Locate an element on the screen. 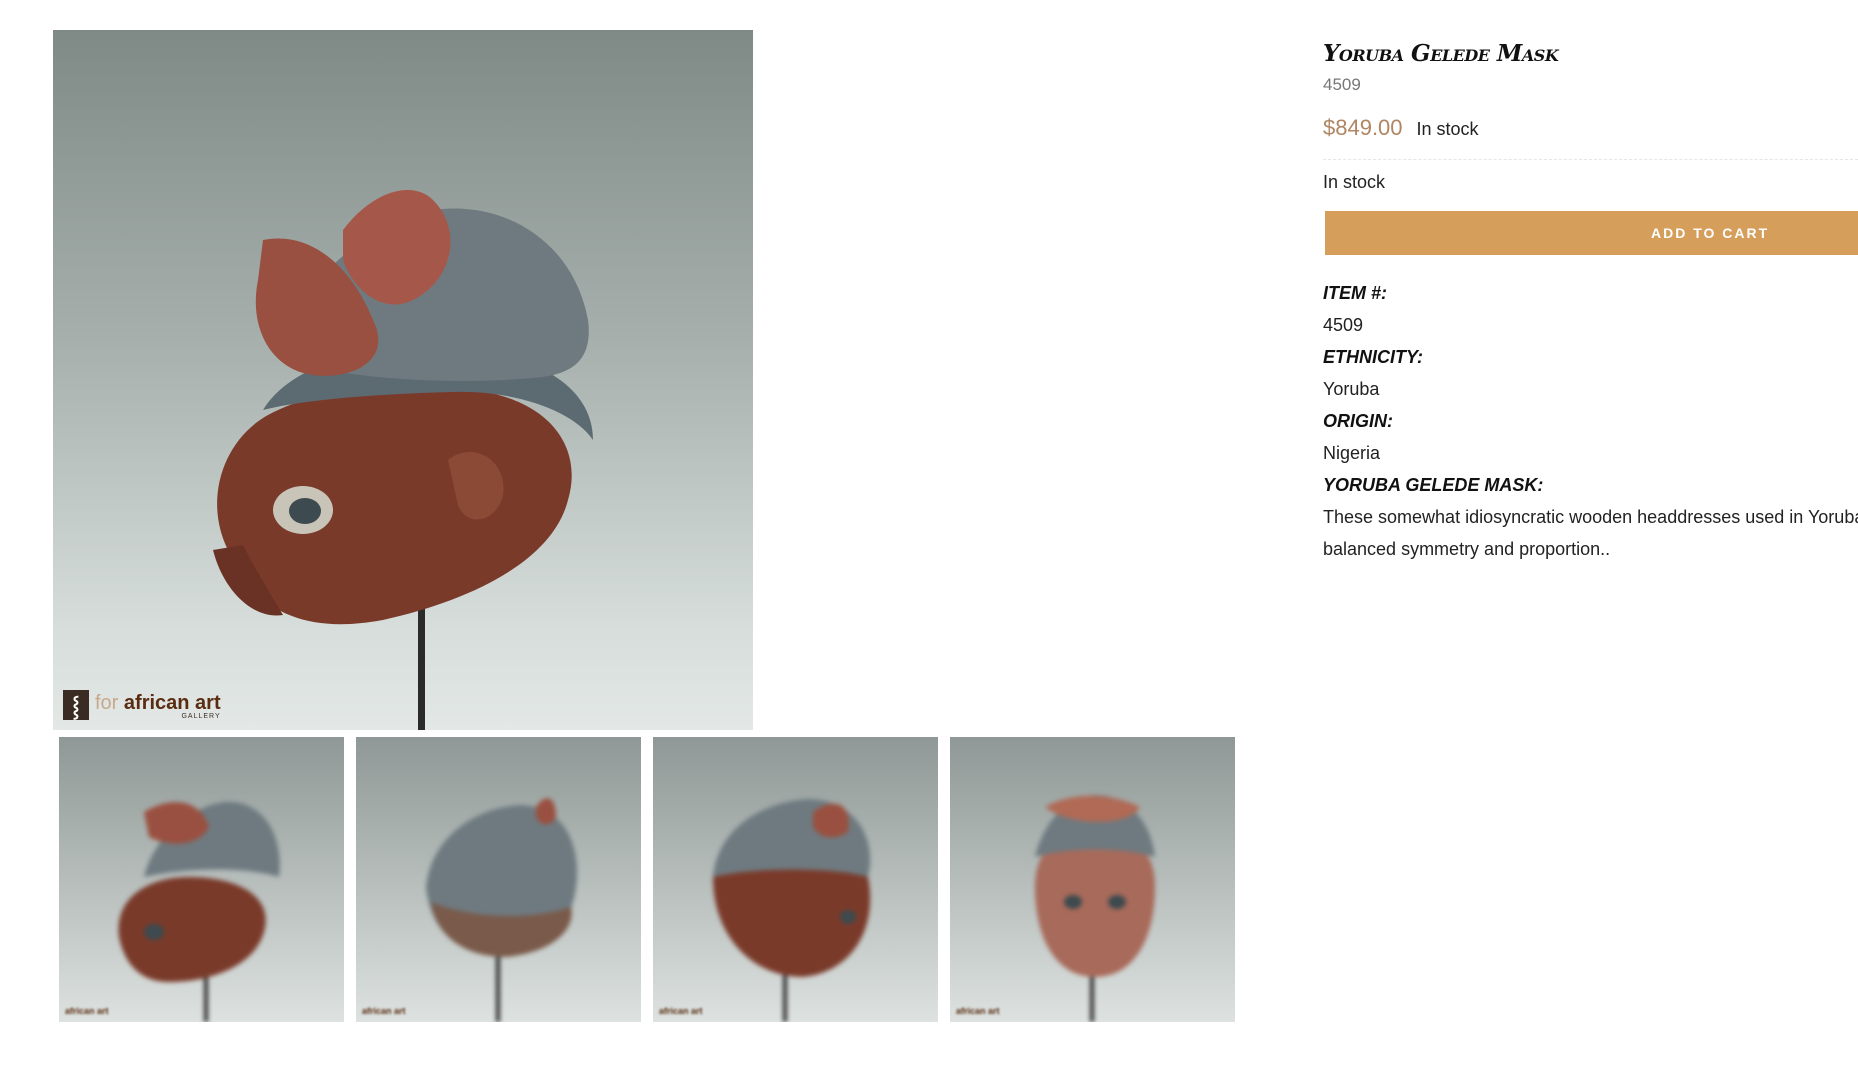 The height and width of the screenshot is (1073, 1858). watermark-brand: african art is located at coordinates (172, 703).